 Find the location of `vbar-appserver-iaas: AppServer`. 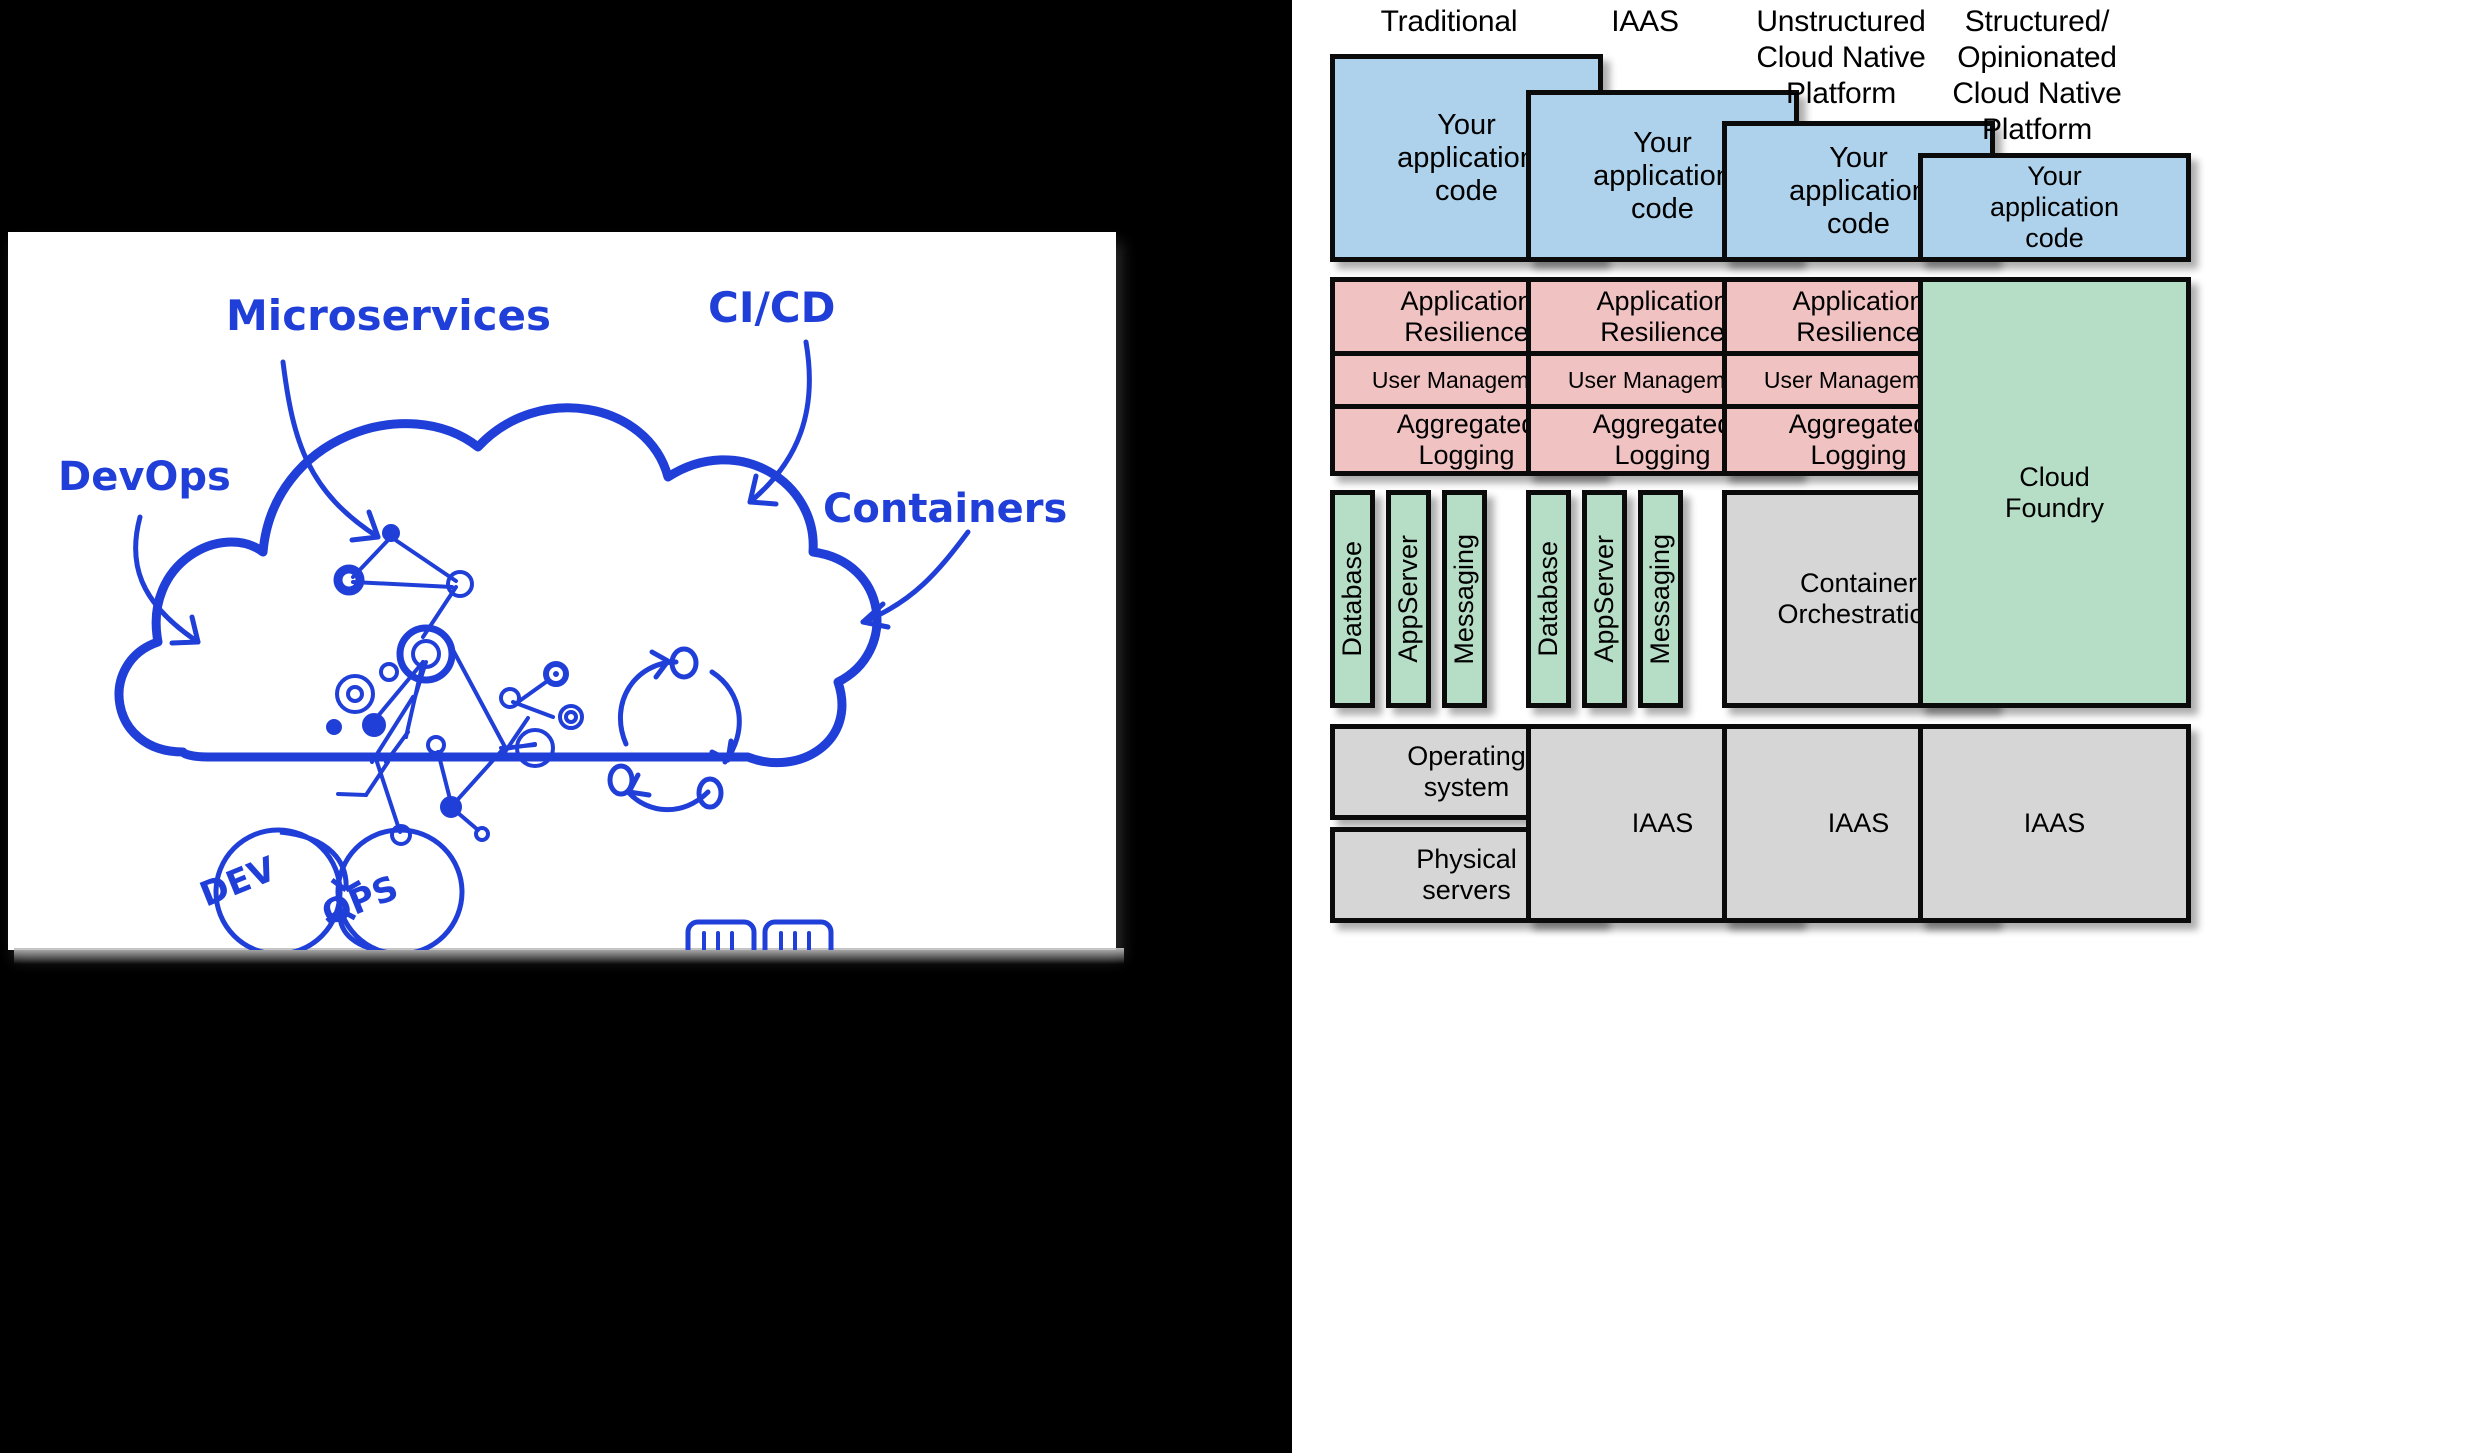

vbar-appserver-iaas: AppServer is located at coordinates (1604, 599).